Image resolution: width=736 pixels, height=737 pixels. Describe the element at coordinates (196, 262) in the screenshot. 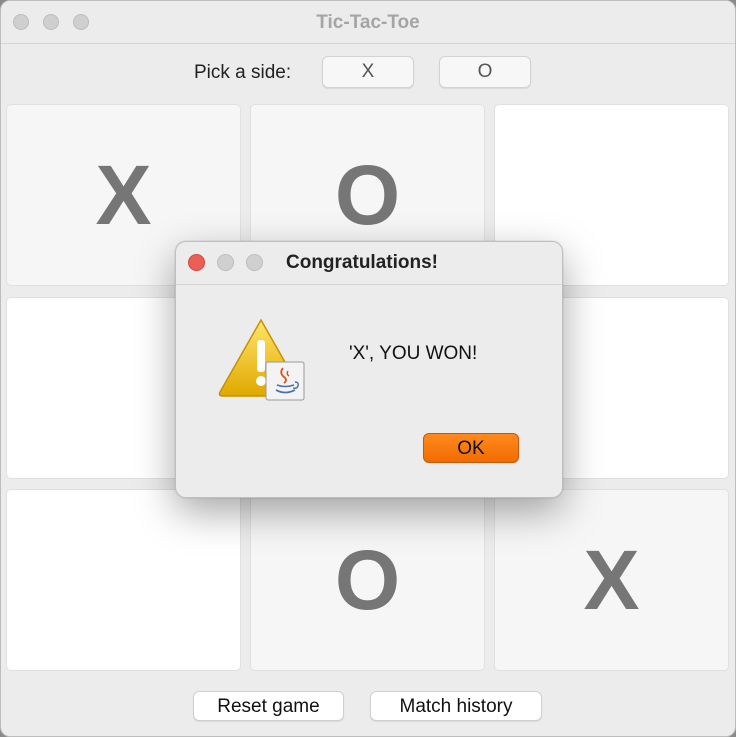

I see `dialog-close-button` at that location.